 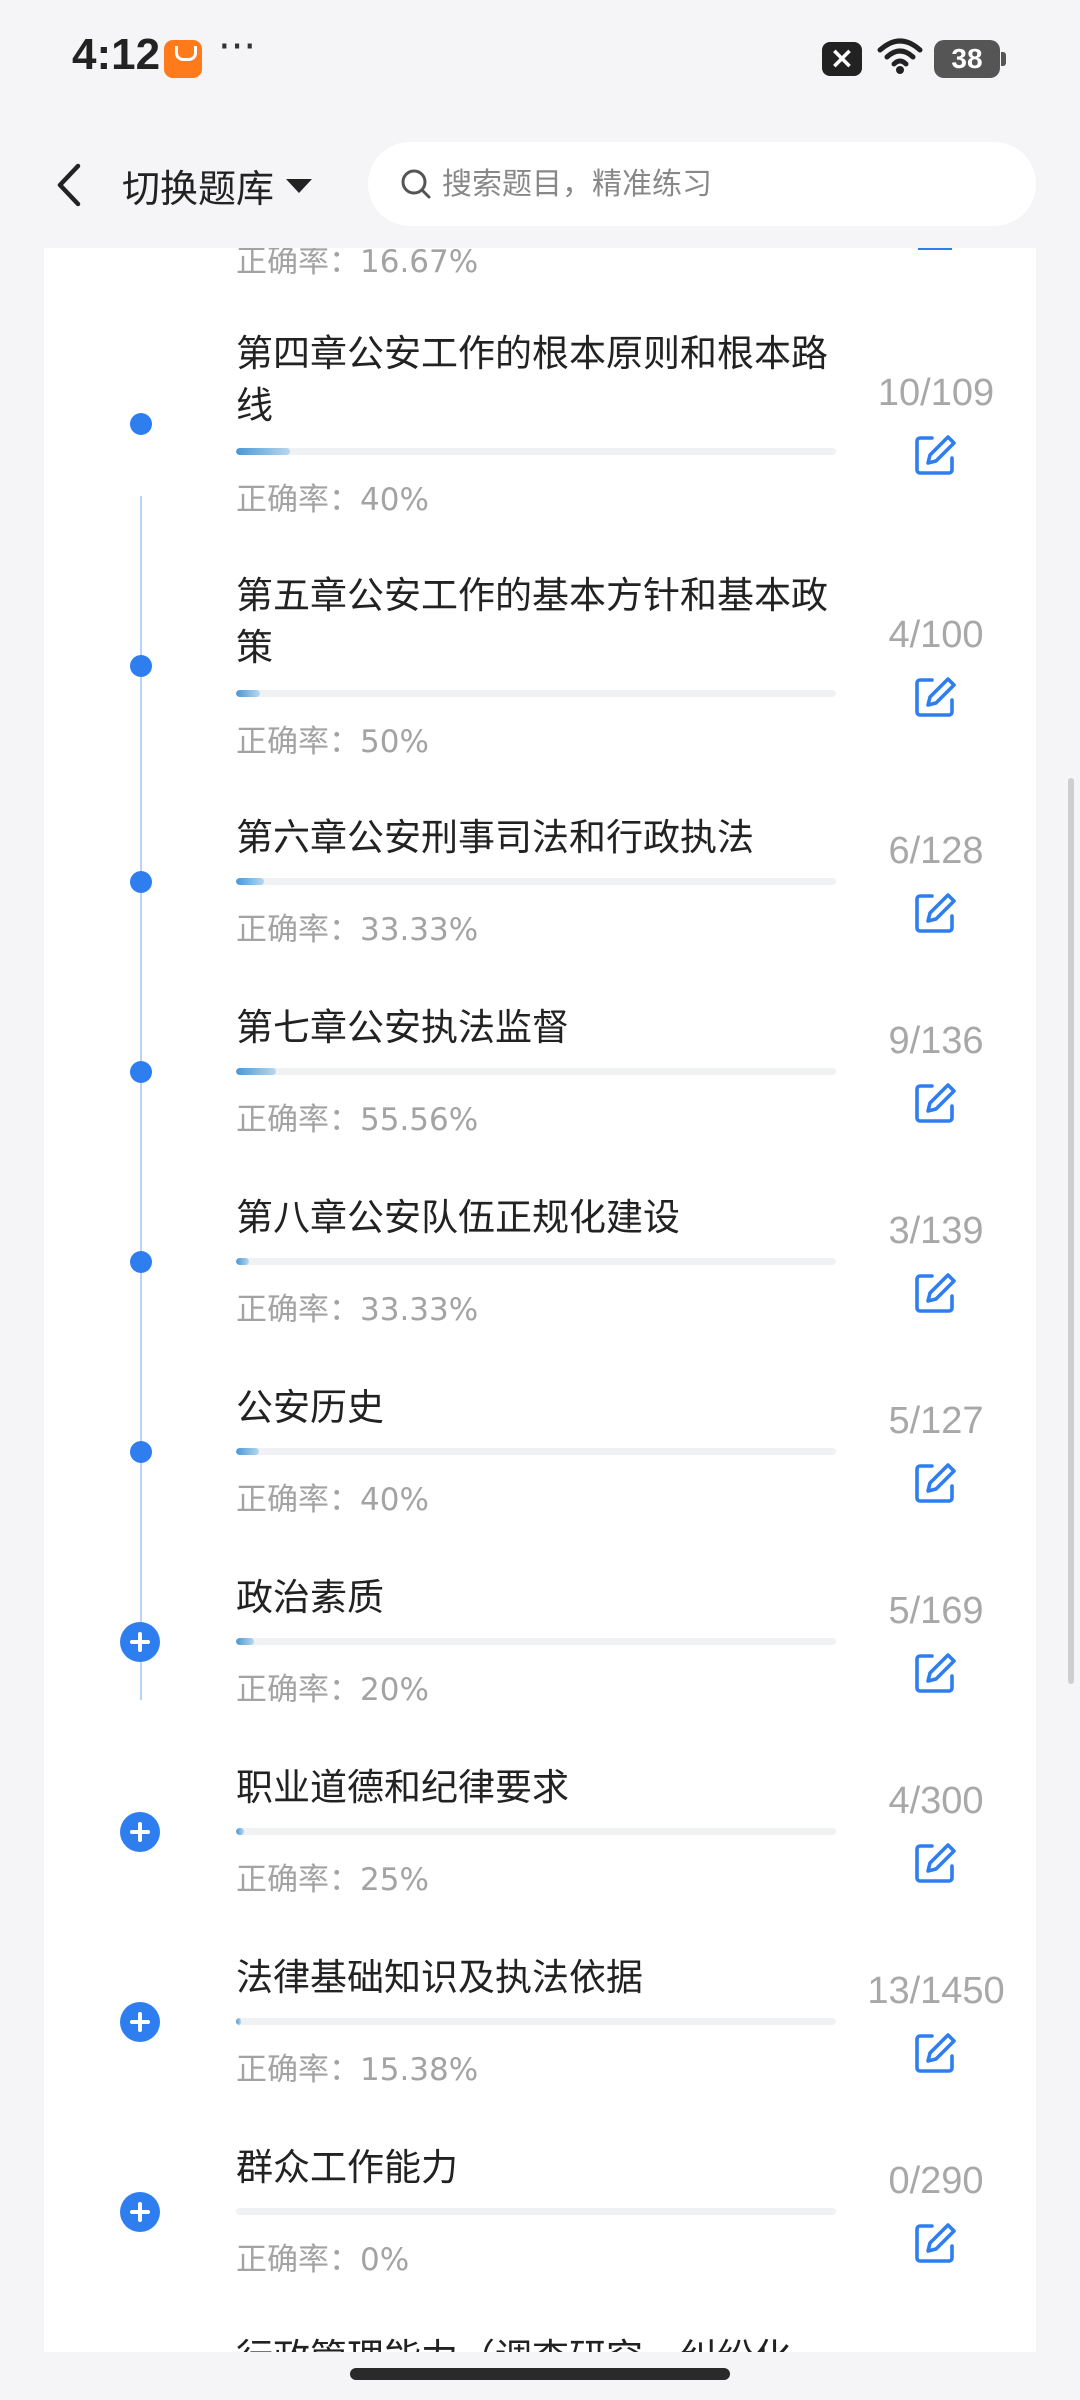 I want to click on home-indicator, so click(x=540, y=2374).